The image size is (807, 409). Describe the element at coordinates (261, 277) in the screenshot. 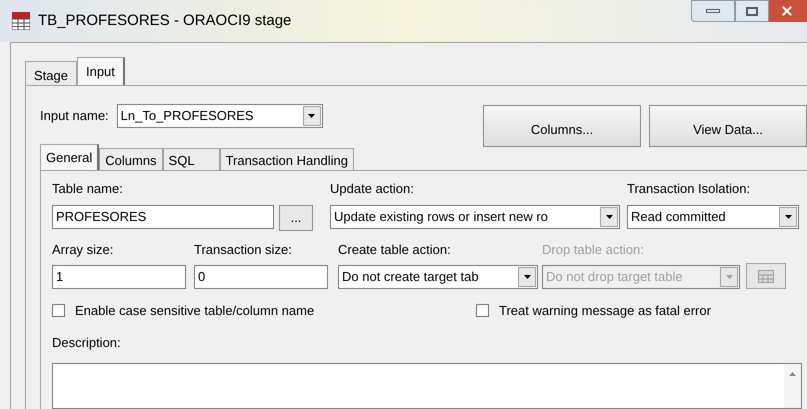

I see `text-field: 0` at that location.